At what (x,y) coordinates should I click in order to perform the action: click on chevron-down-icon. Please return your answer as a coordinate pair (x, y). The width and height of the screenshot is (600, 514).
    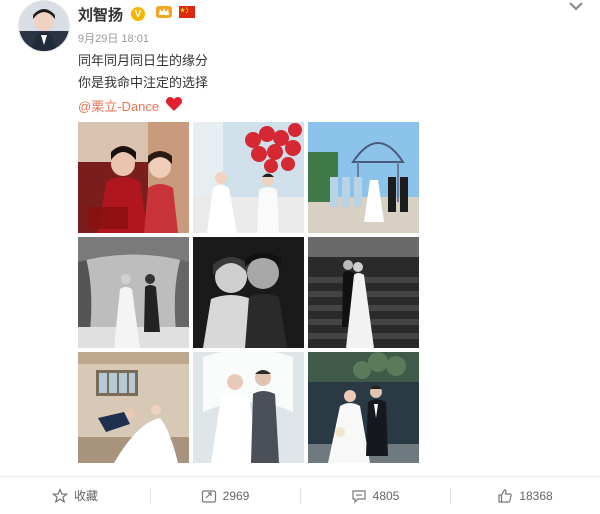
    Looking at the image, I should click on (576, 7).